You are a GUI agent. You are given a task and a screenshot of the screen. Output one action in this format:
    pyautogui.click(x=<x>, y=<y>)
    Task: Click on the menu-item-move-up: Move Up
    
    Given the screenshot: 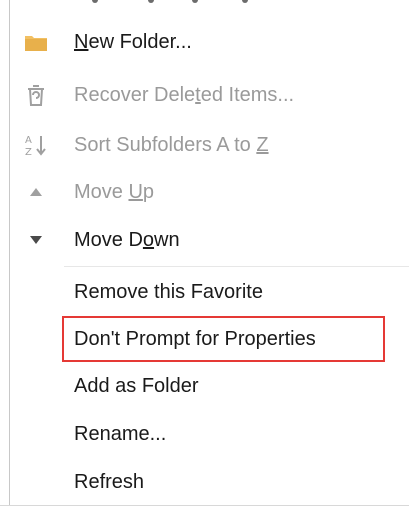 What is the action you would take?
    pyautogui.click(x=209, y=192)
    